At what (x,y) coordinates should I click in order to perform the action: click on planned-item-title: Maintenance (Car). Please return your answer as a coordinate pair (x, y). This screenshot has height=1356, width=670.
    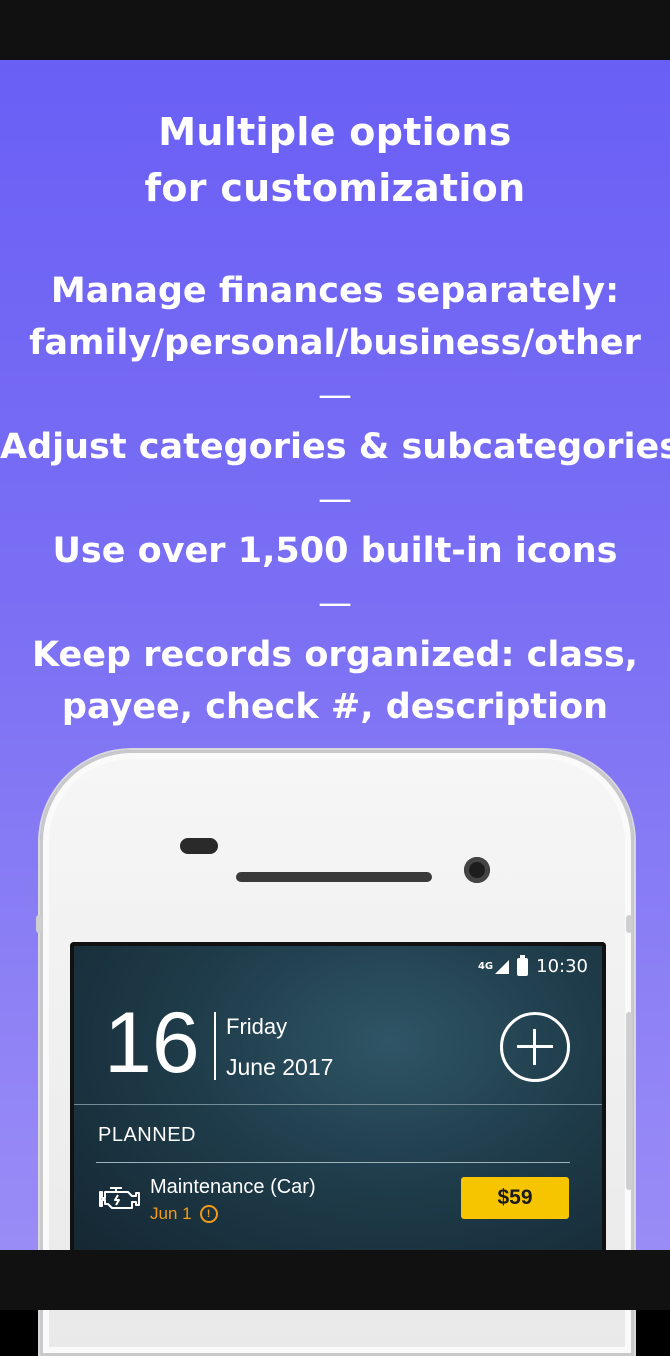
    Looking at the image, I should click on (233, 1187).